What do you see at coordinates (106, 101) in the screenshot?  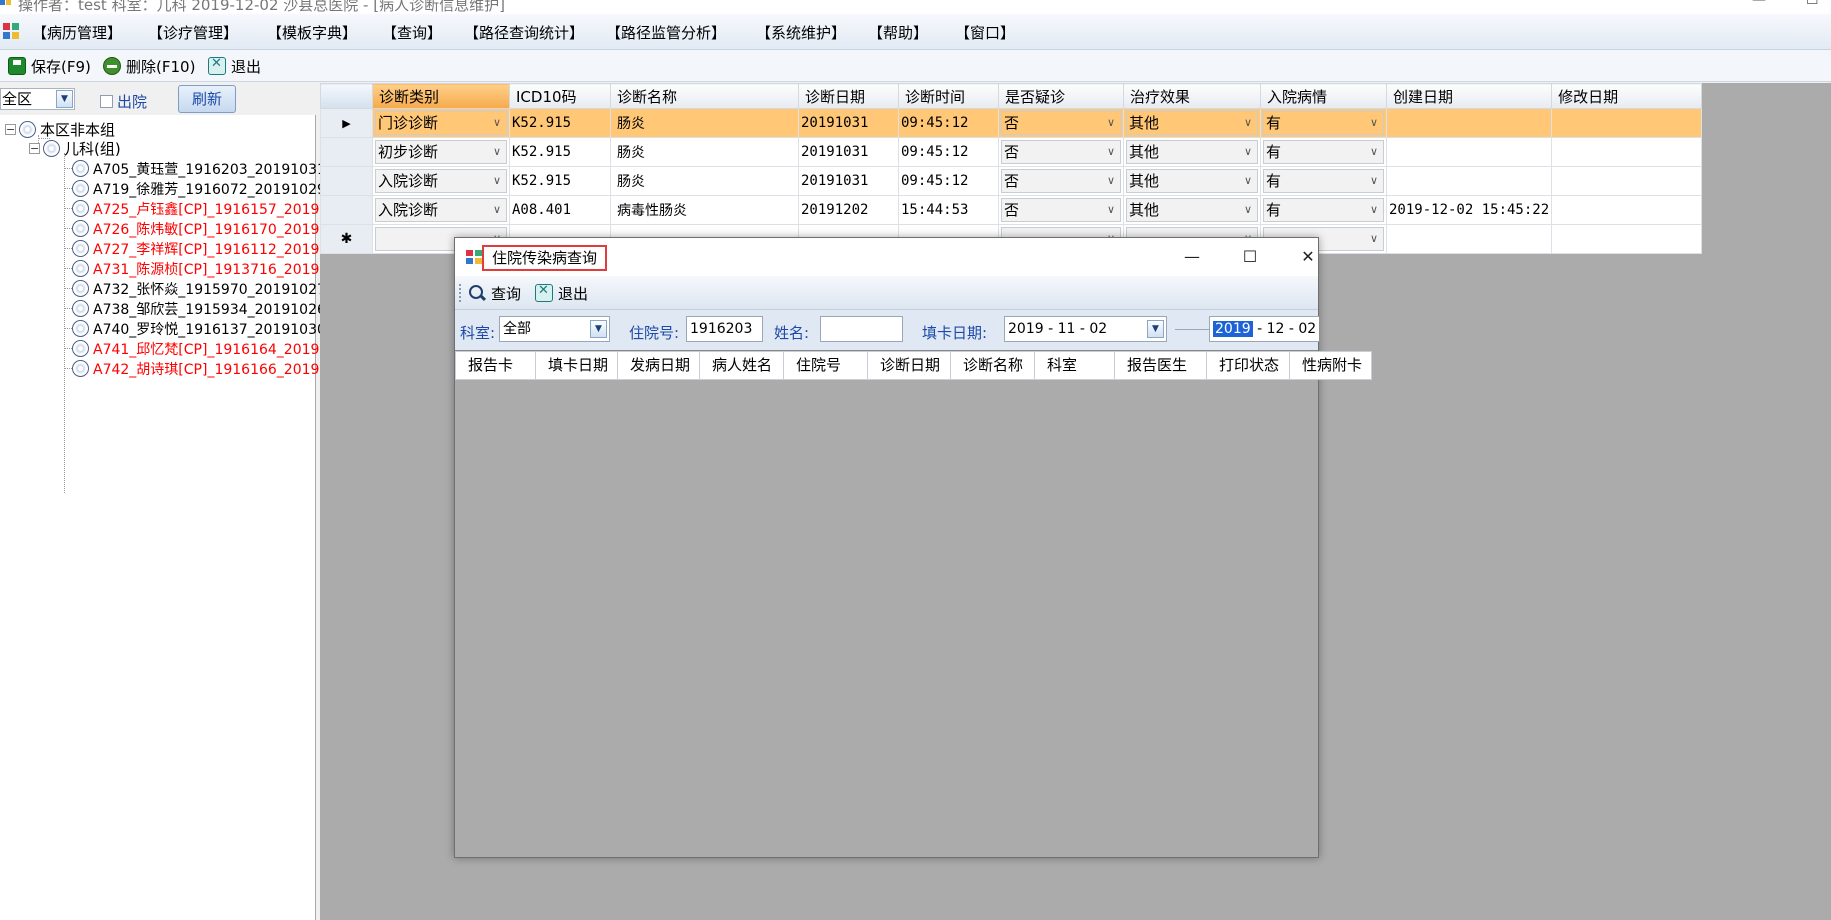 I see `checkbox-box` at bounding box center [106, 101].